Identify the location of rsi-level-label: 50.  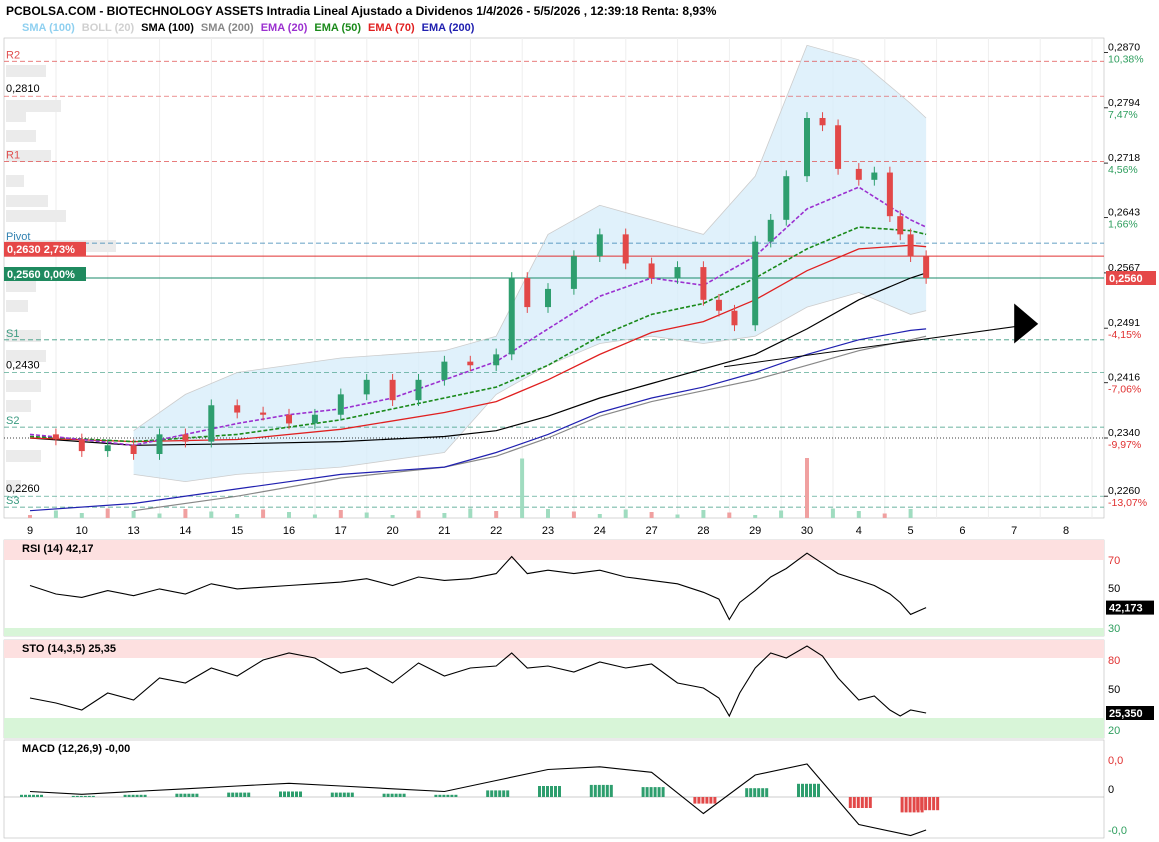
(1114, 589).